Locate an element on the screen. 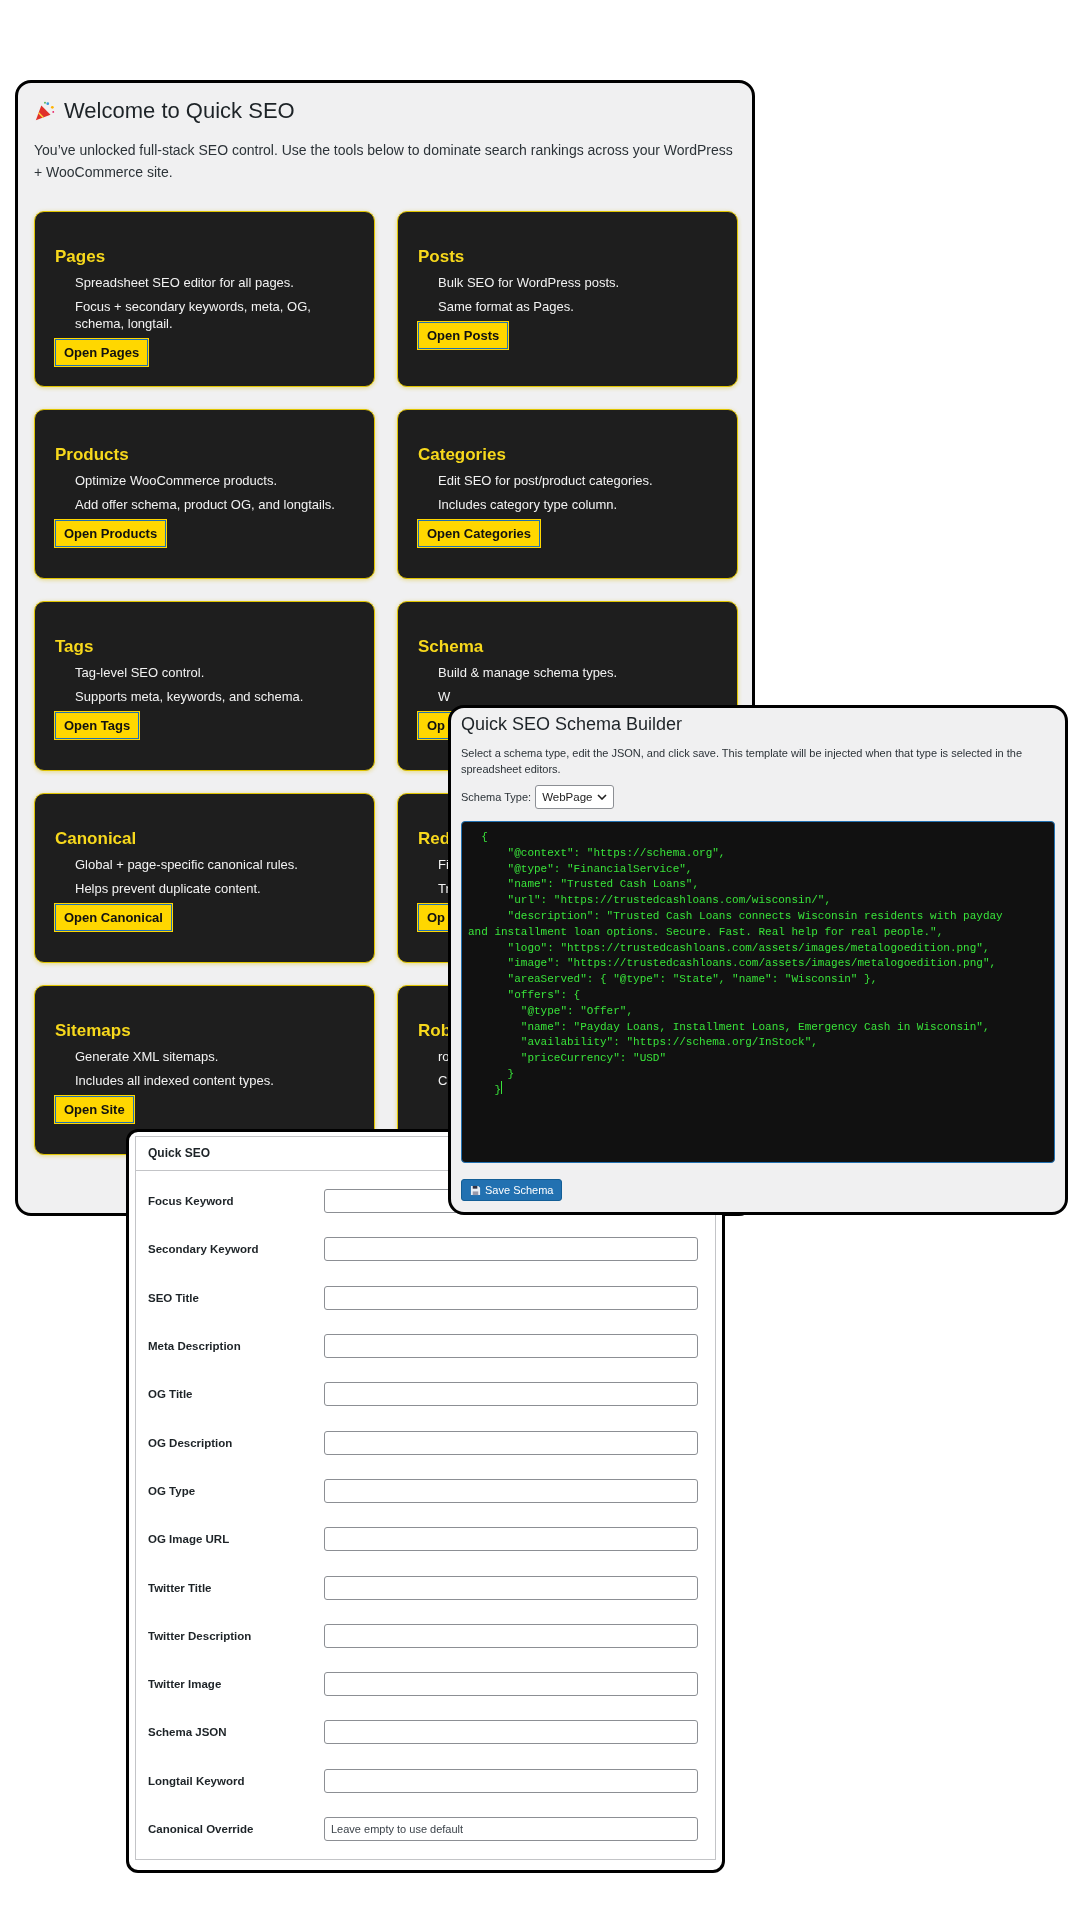 This screenshot has width=1080, height=1920. open-button: Open Posts is located at coordinates (463, 335).